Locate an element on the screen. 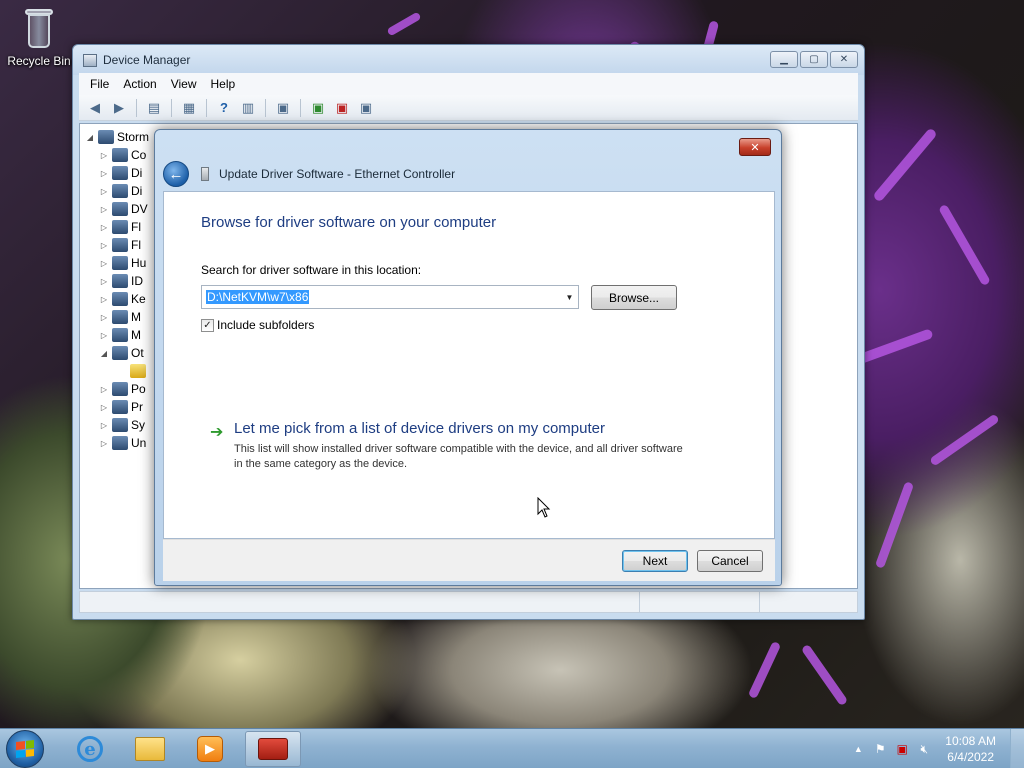 Image resolution: width=1024 pixels, height=768 pixels. chevron-down-icon: ▼ is located at coordinates (569, 297).